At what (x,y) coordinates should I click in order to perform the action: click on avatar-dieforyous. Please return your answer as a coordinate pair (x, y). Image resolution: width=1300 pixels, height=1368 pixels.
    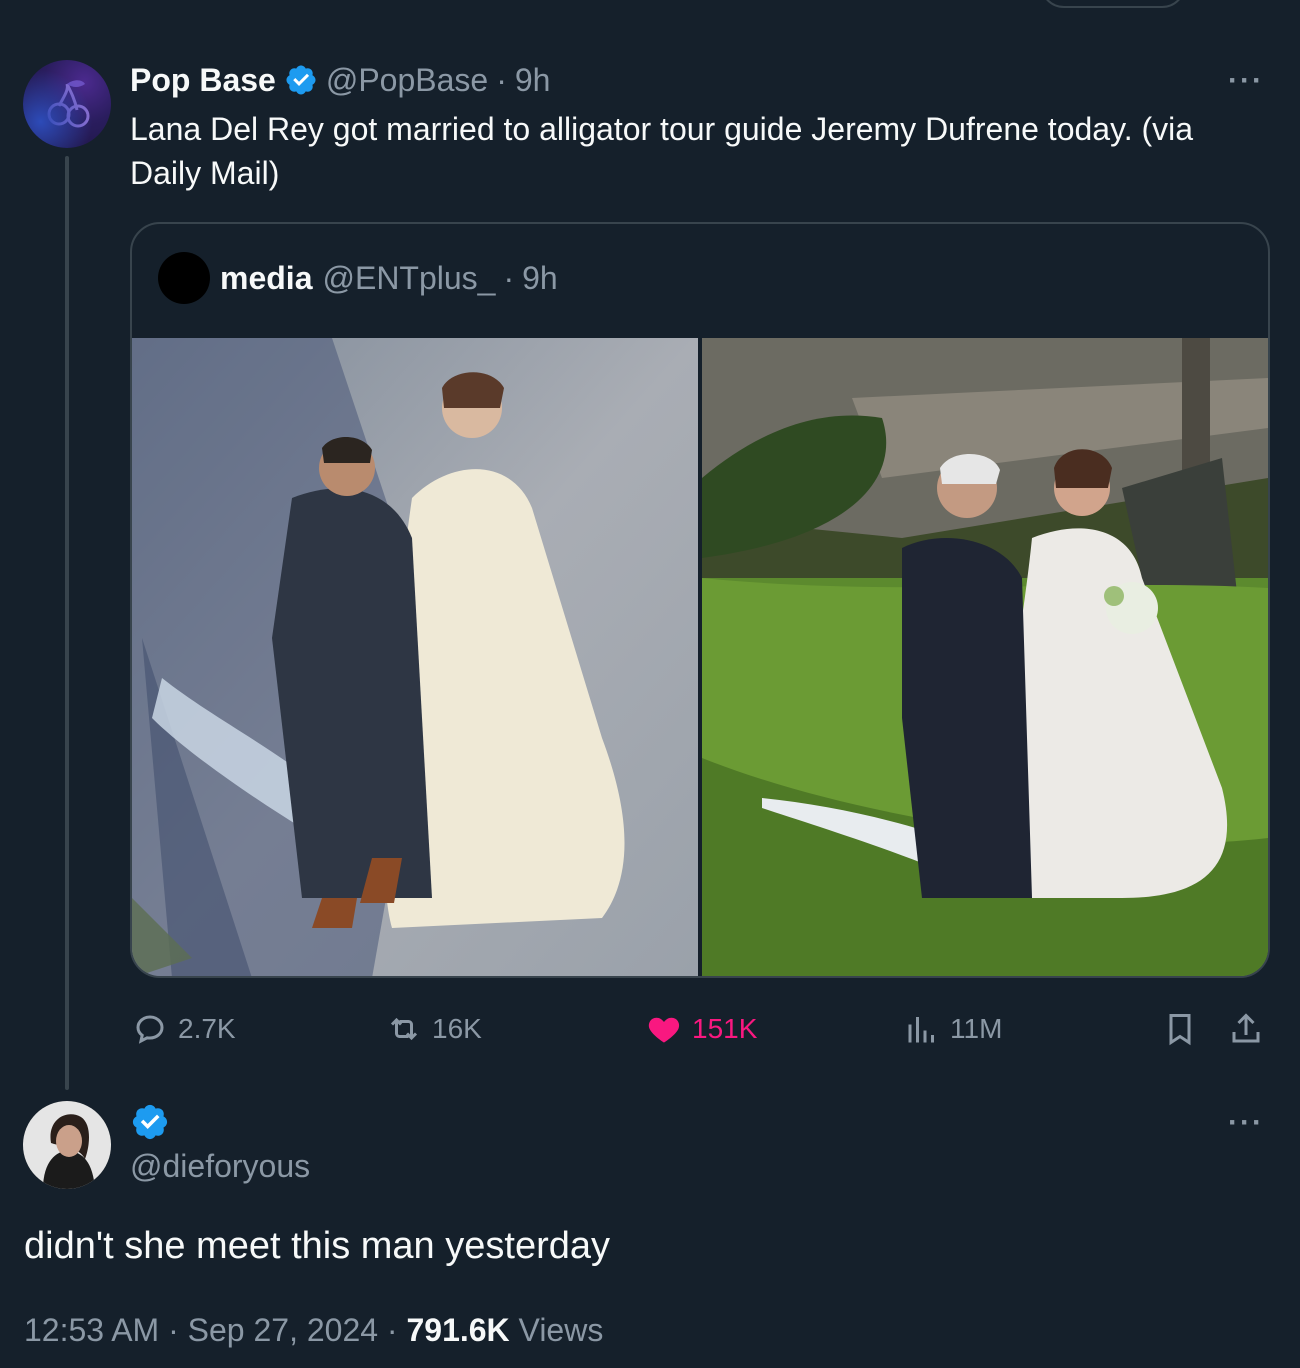
    Looking at the image, I should click on (67, 1145).